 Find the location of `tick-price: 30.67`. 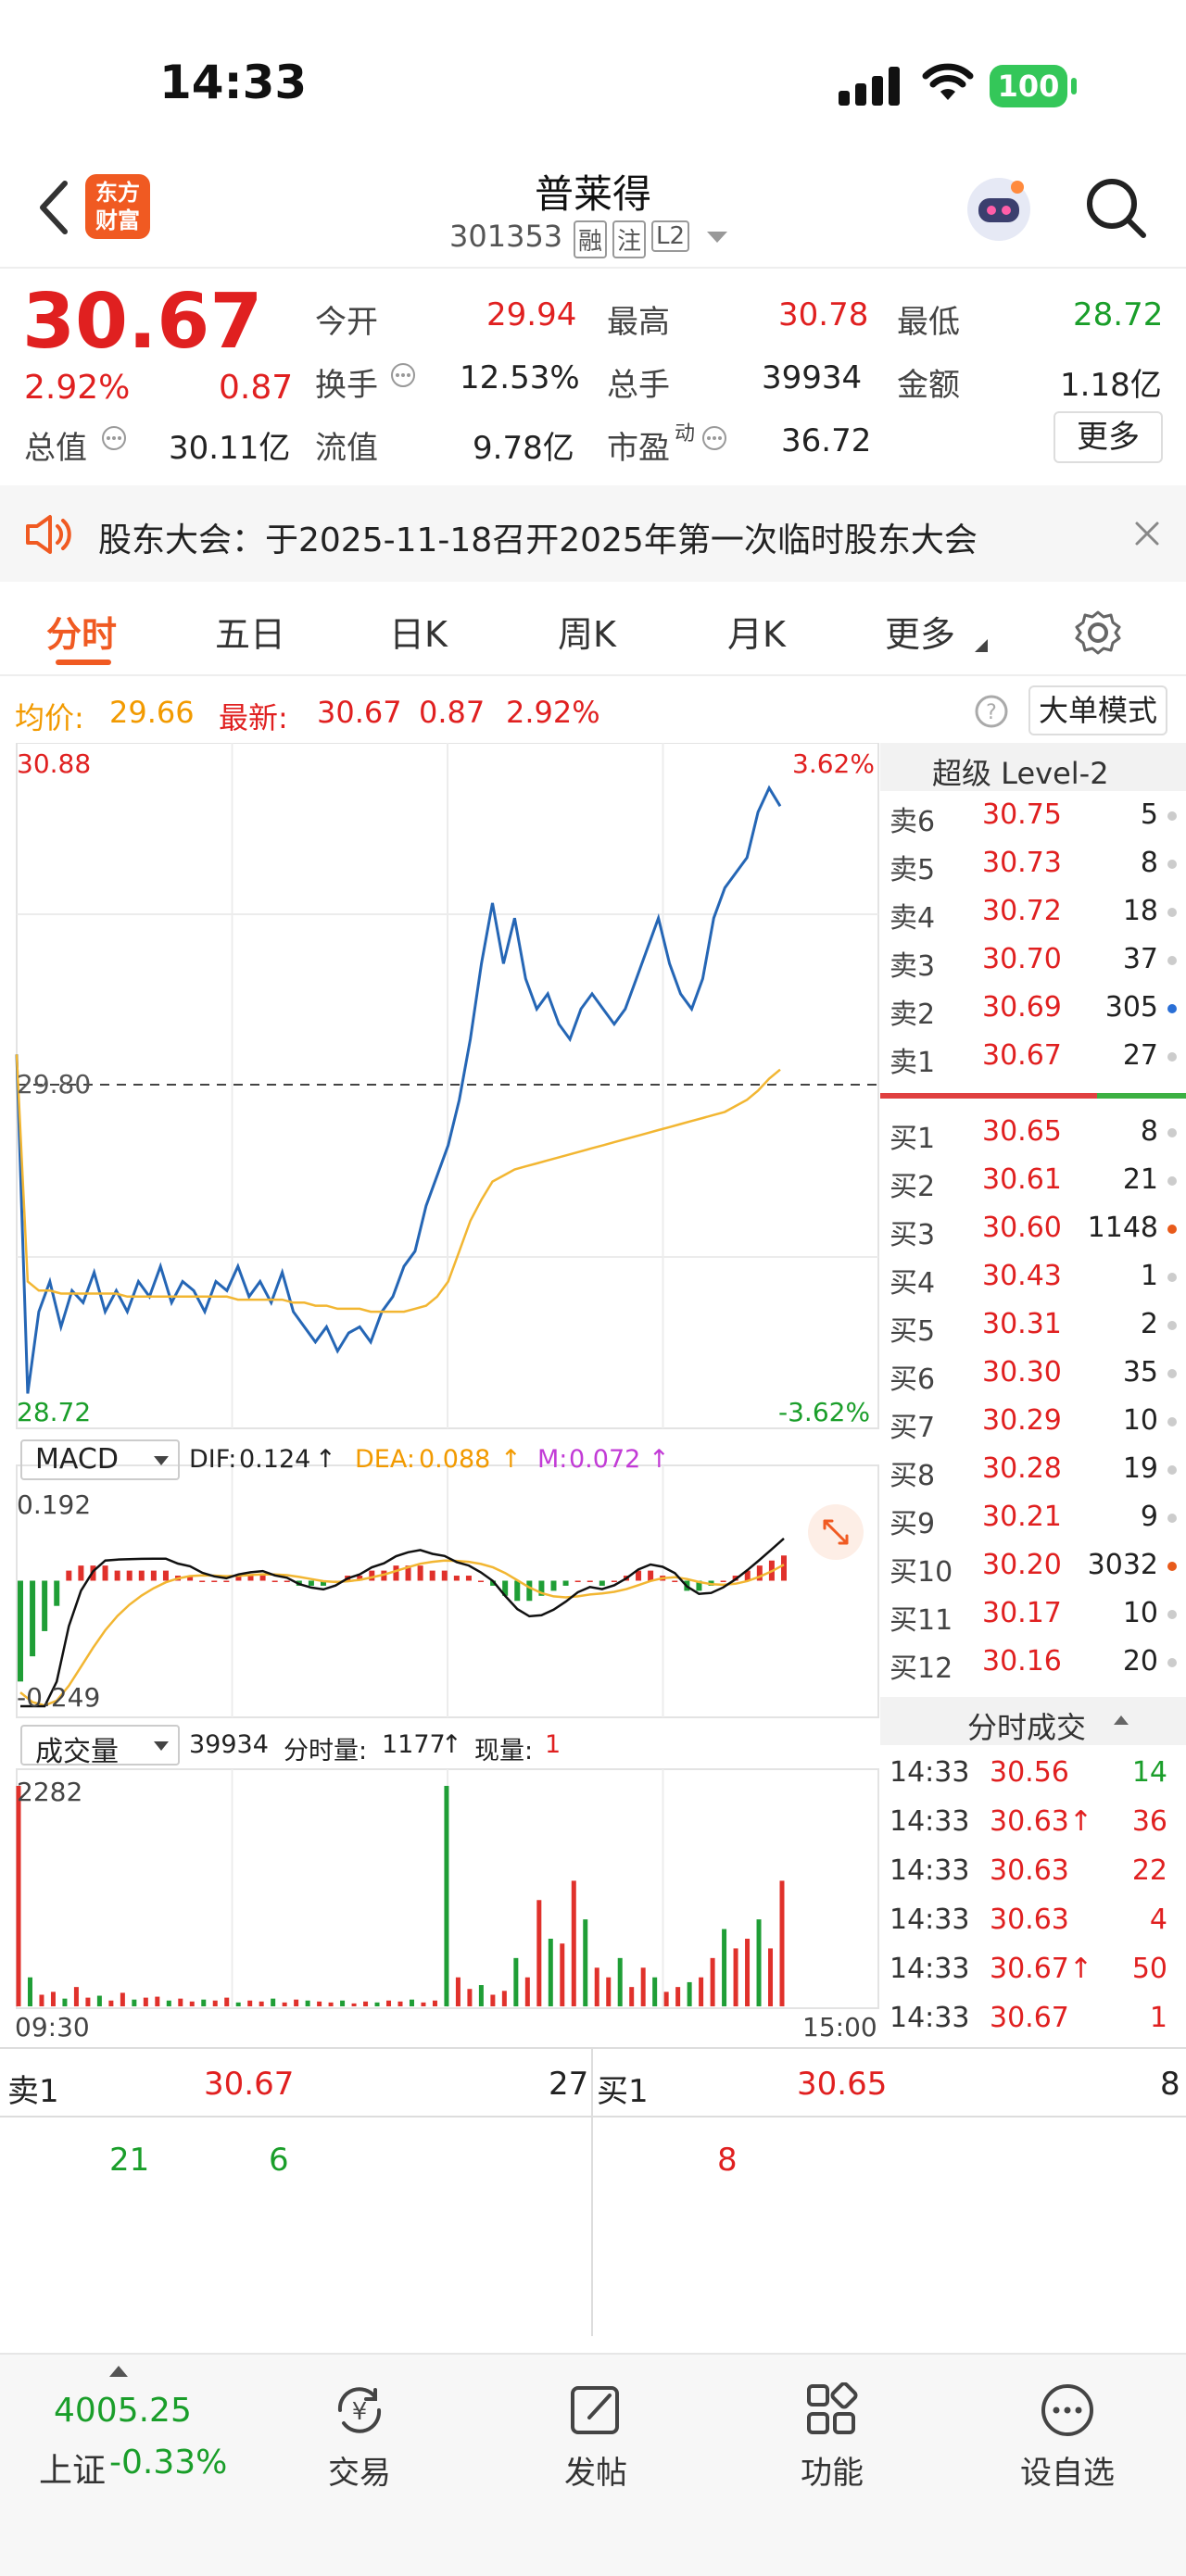

tick-price: 30.67 is located at coordinates (1029, 2018).